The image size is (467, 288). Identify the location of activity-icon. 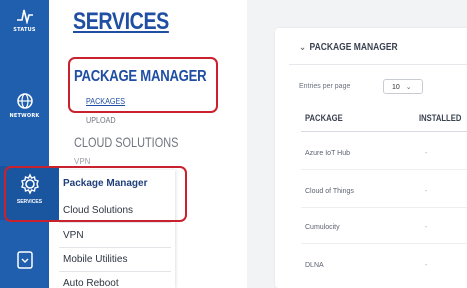
(24, 16).